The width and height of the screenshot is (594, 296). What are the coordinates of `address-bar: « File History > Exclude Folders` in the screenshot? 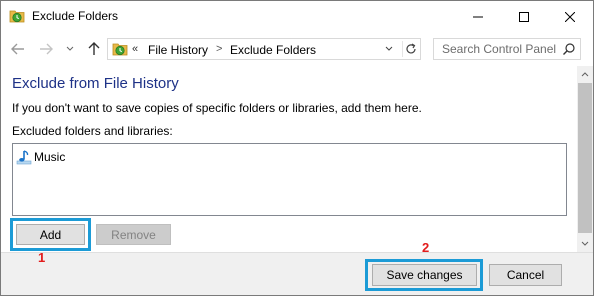 It's located at (264, 49).